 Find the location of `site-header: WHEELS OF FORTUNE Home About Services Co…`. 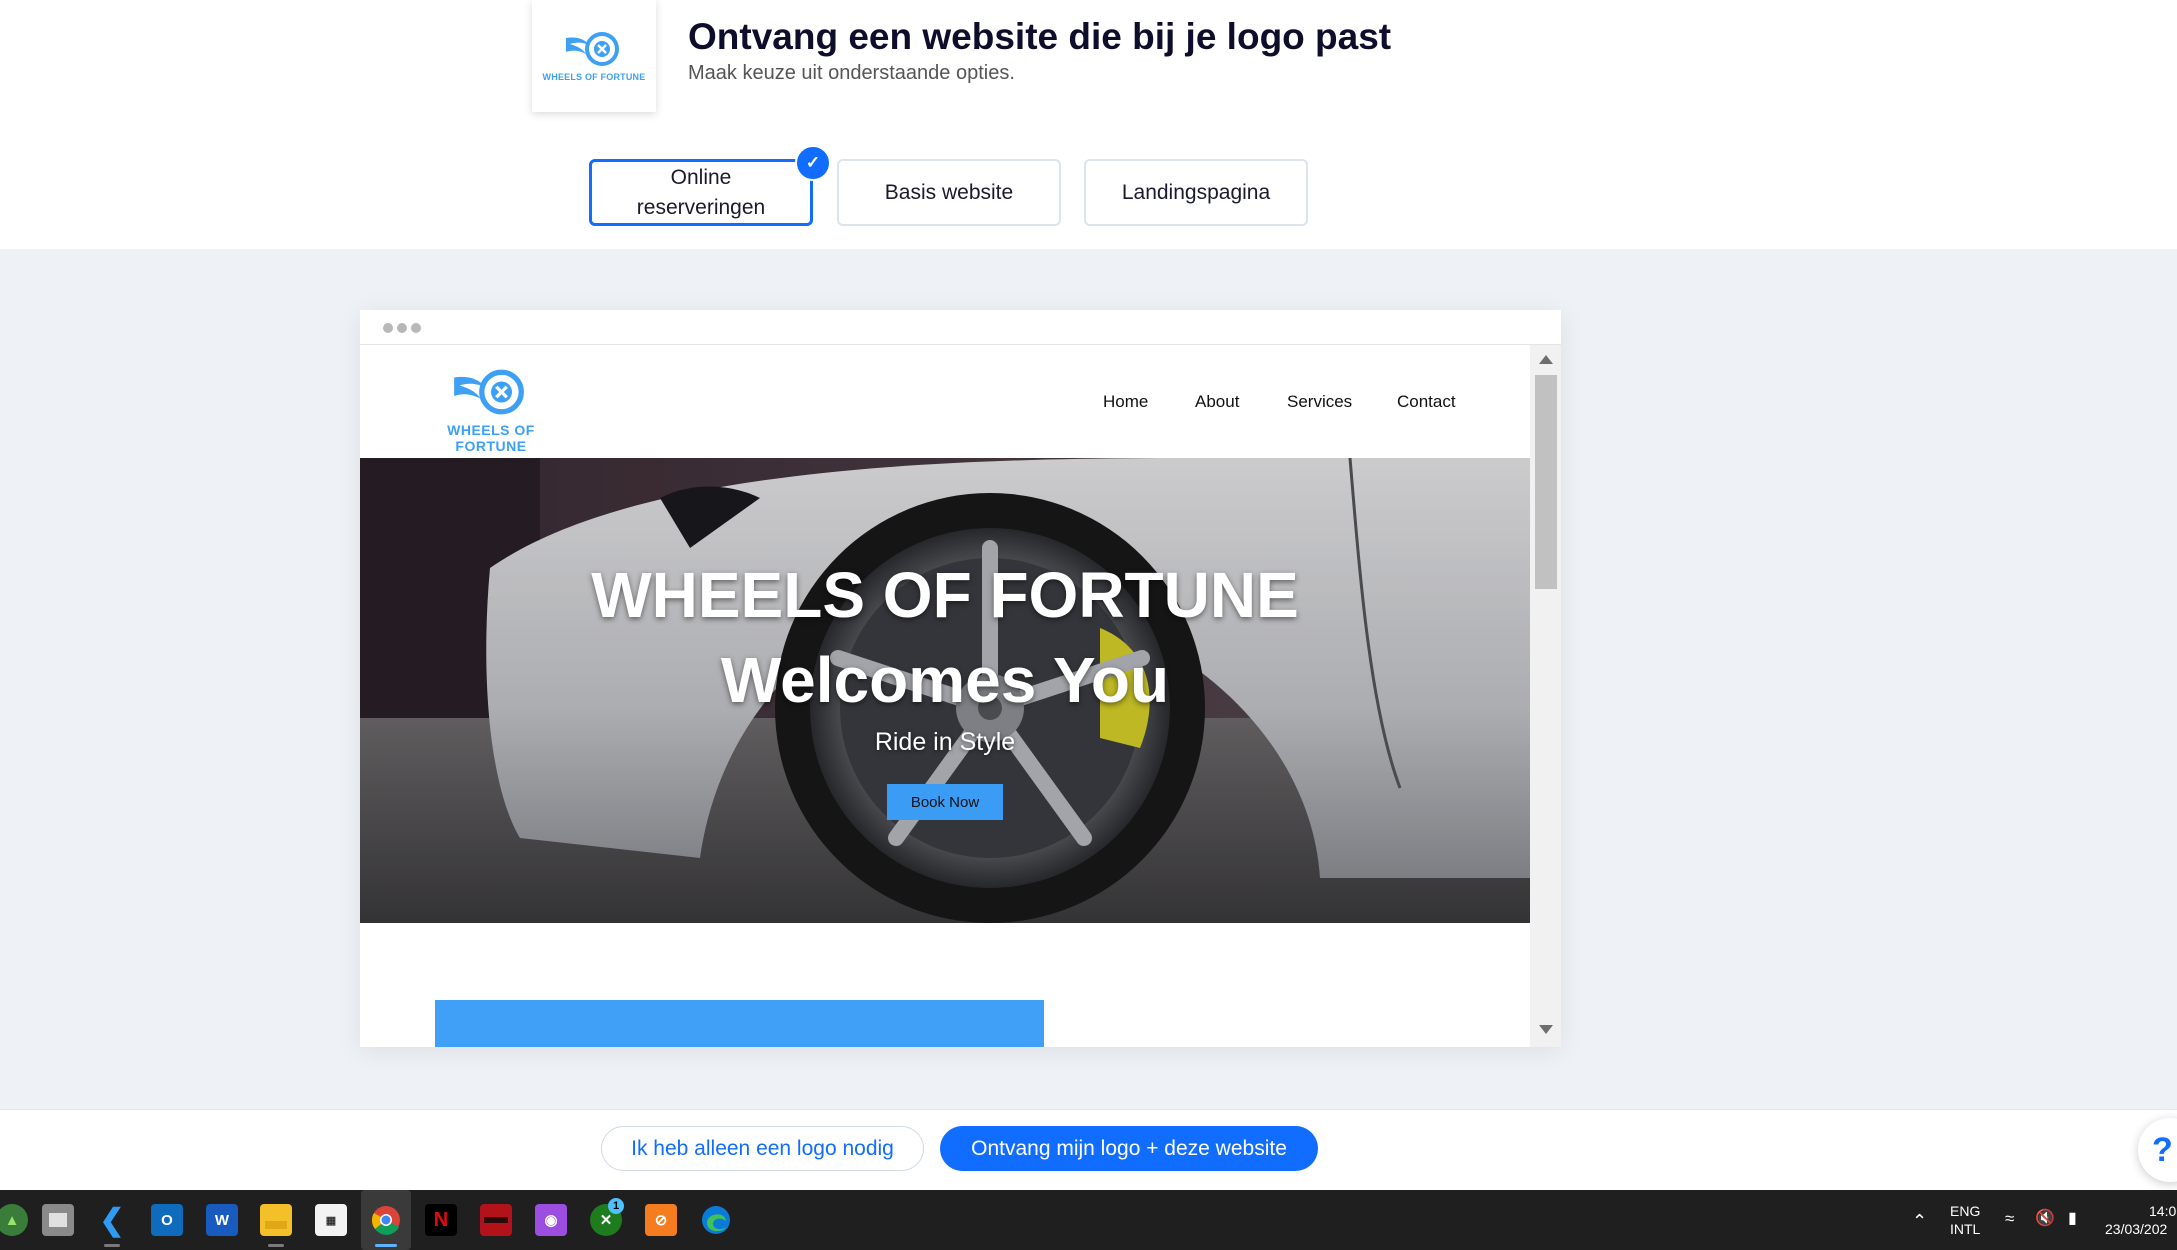

site-header: WHEELS OF FORTUNE Home About Services Co… is located at coordinates (945, 401).